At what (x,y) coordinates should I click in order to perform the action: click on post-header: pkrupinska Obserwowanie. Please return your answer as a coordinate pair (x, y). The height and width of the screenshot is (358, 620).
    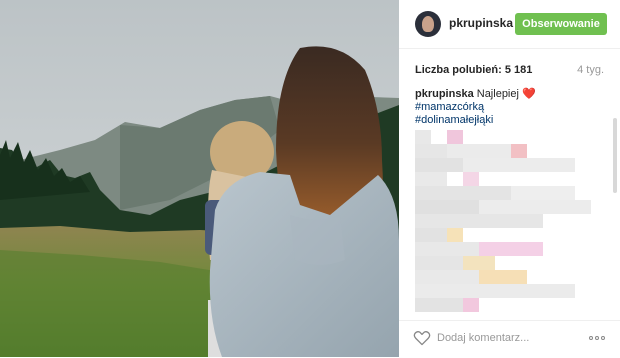
    Looking at the image, I should click on (509, 24).